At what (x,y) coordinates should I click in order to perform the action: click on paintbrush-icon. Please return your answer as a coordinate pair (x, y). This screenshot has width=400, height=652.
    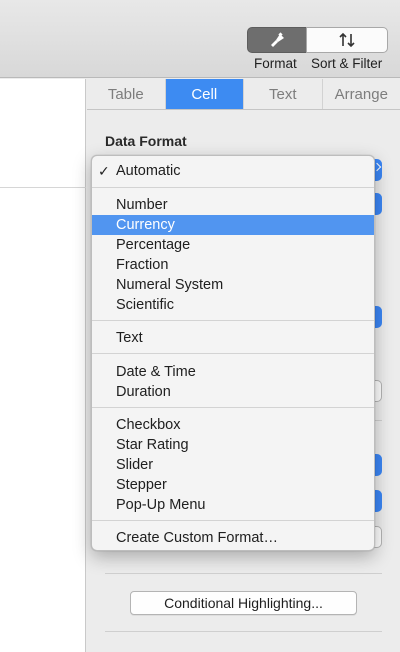
    Looking at the image, I should click on (277, 39).